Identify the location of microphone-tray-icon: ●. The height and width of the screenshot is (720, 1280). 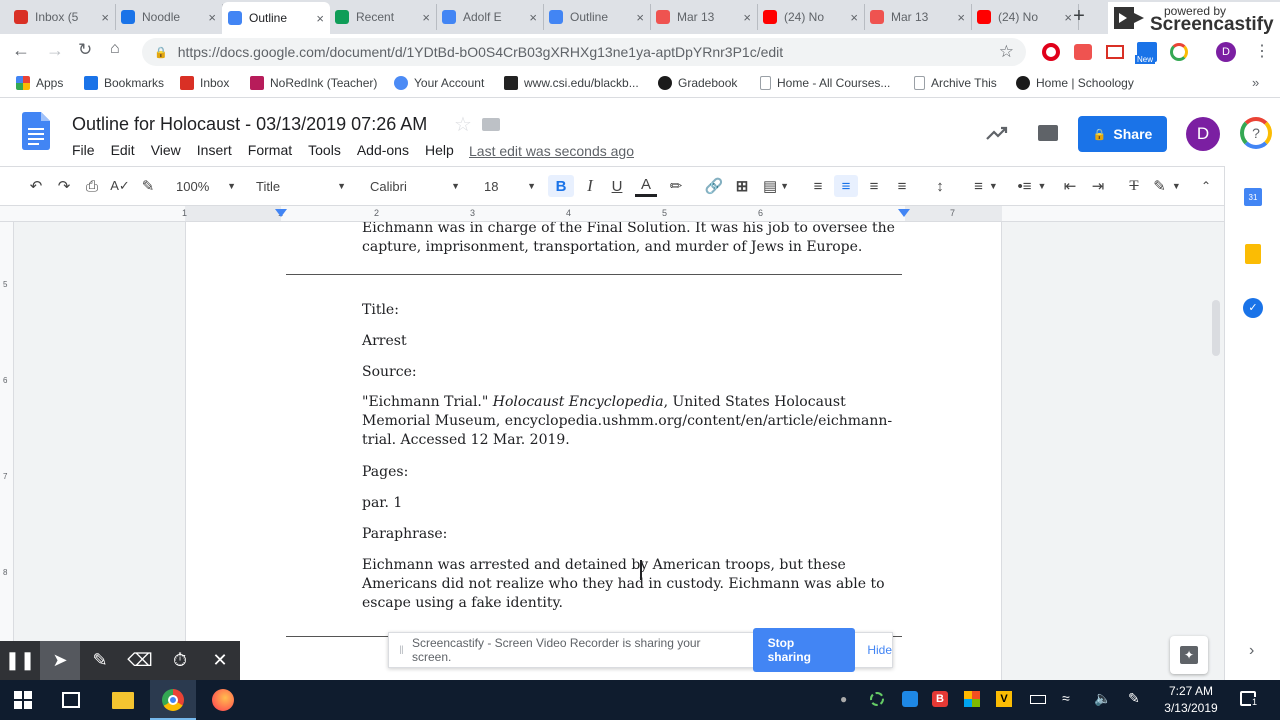
(843, 699).